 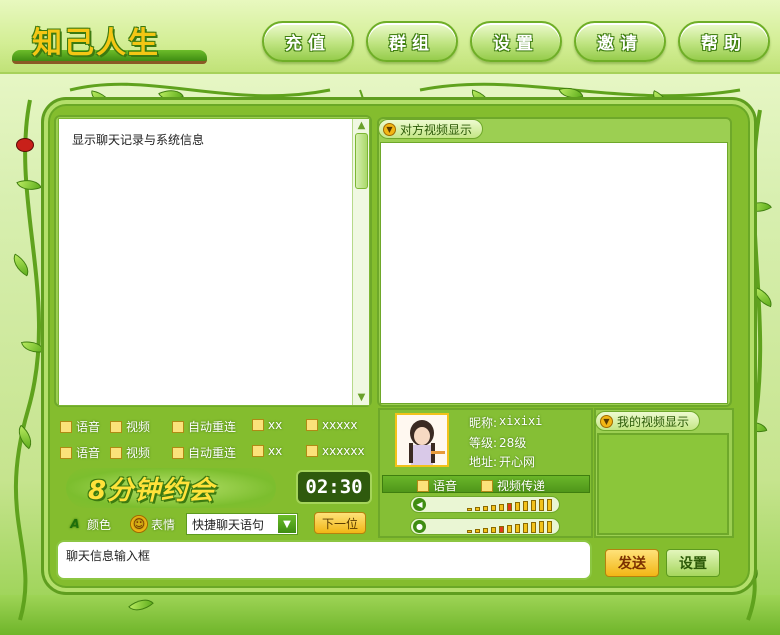 I want to click on profile-nickname: 昵称: xixixi, so click(x=506, y=422).